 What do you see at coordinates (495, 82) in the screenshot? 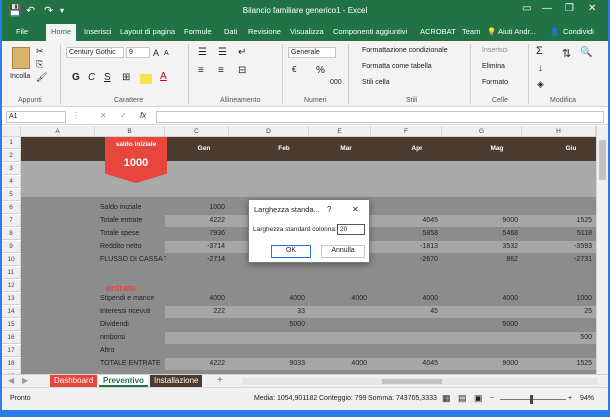
I see `format-cells-button: Formato` at bounding box center [495, 82].